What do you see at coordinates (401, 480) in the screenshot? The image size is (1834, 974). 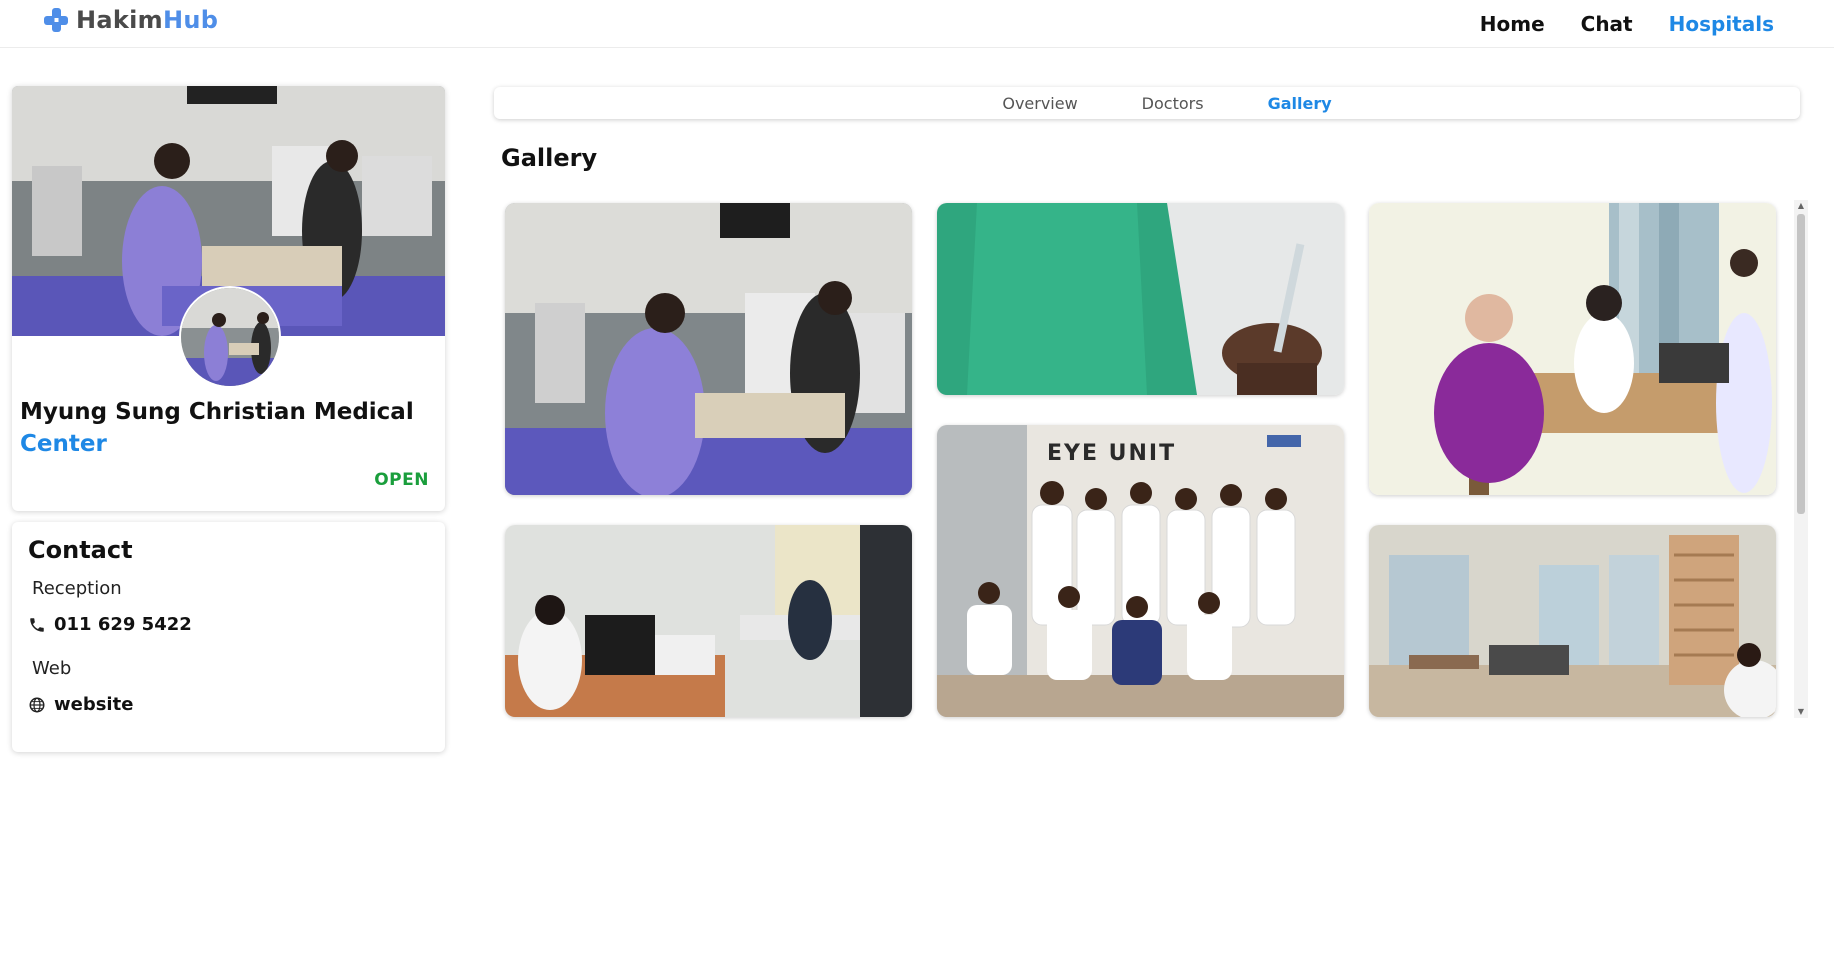 I see `open-status-badge: OPEN` at bounding box center [401, 480].